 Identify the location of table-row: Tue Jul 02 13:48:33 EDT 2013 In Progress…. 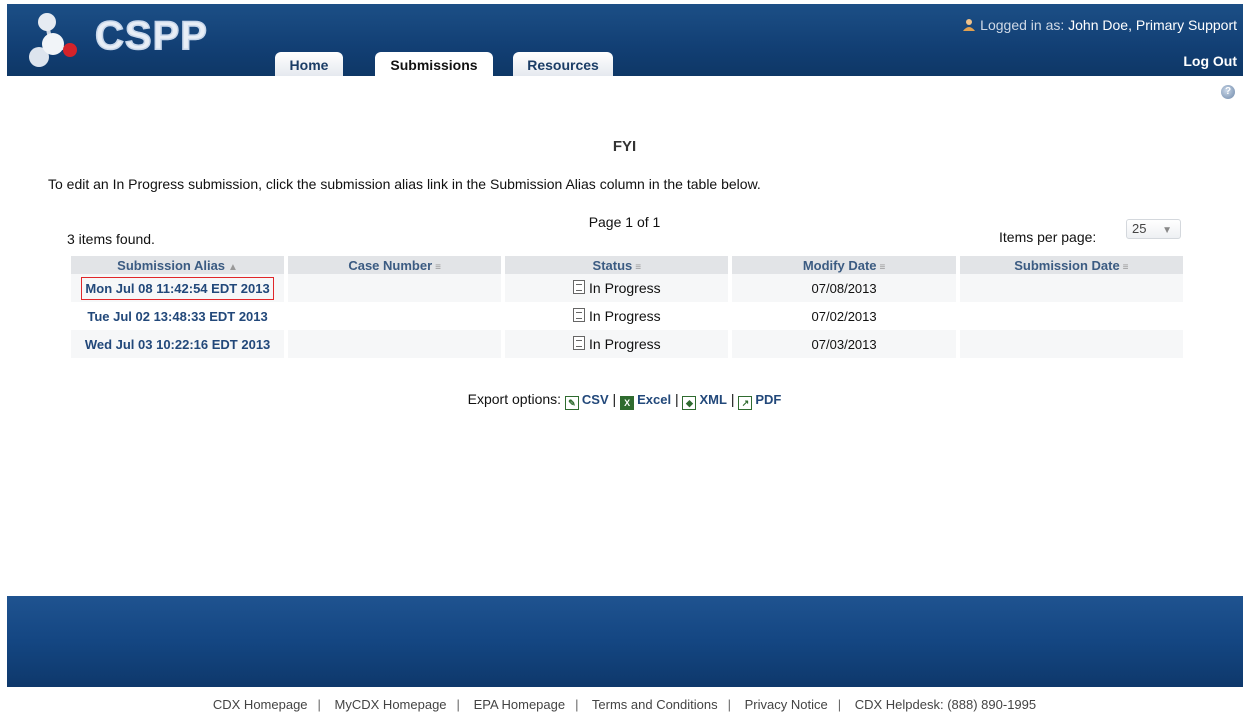
(627, 316).